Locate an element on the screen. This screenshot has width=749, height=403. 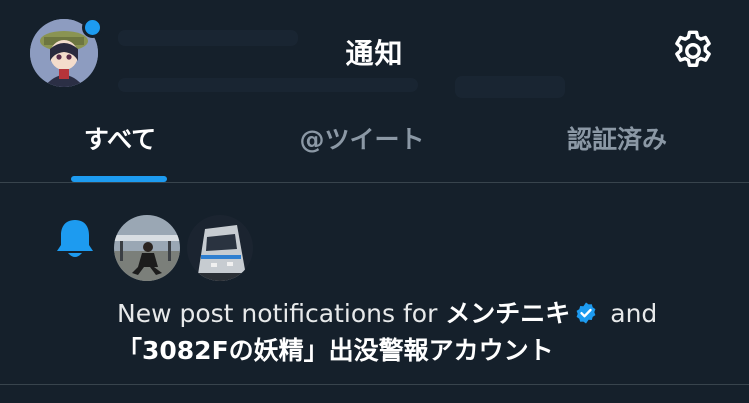
notification-conjunction: and is located at coordinates (630, 313).